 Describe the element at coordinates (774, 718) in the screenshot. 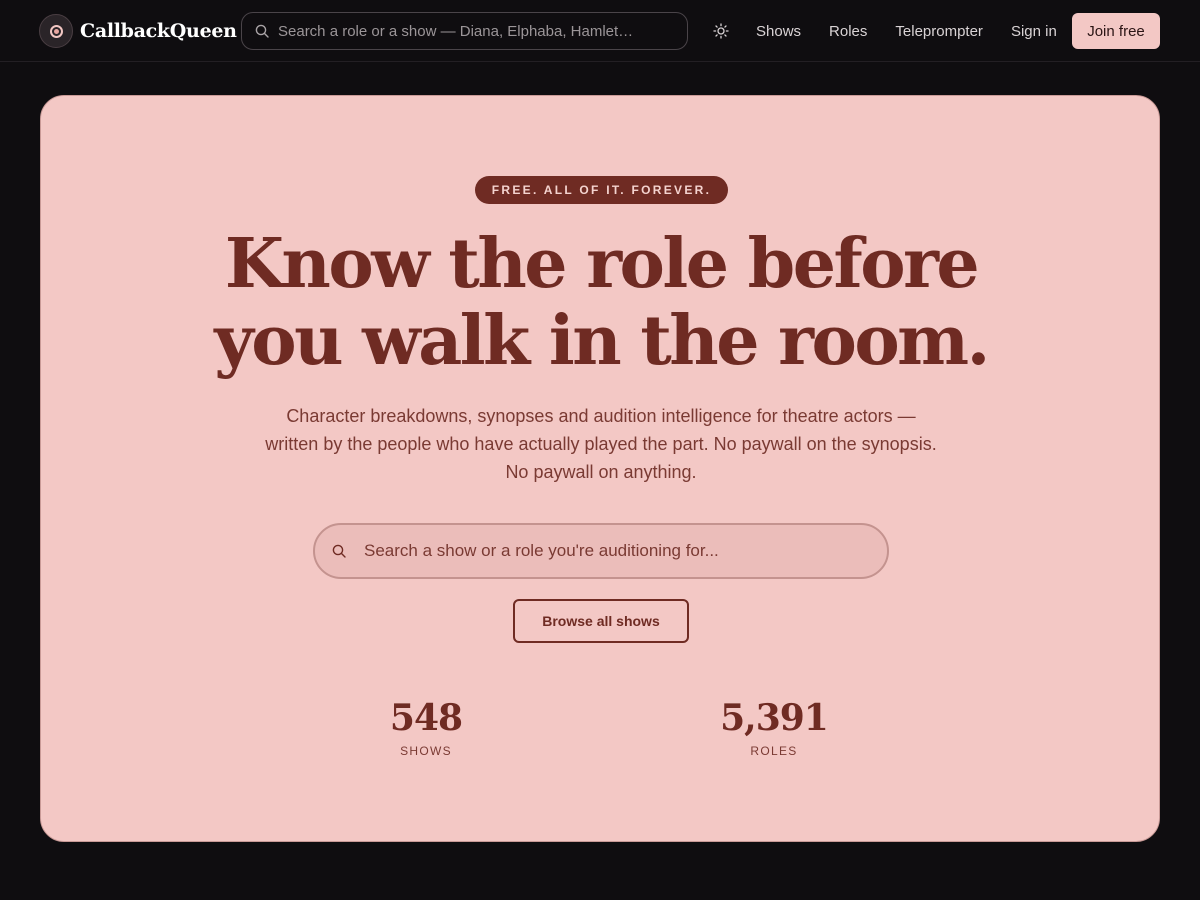

I see `stat-roles-value: 5,391` at that location.